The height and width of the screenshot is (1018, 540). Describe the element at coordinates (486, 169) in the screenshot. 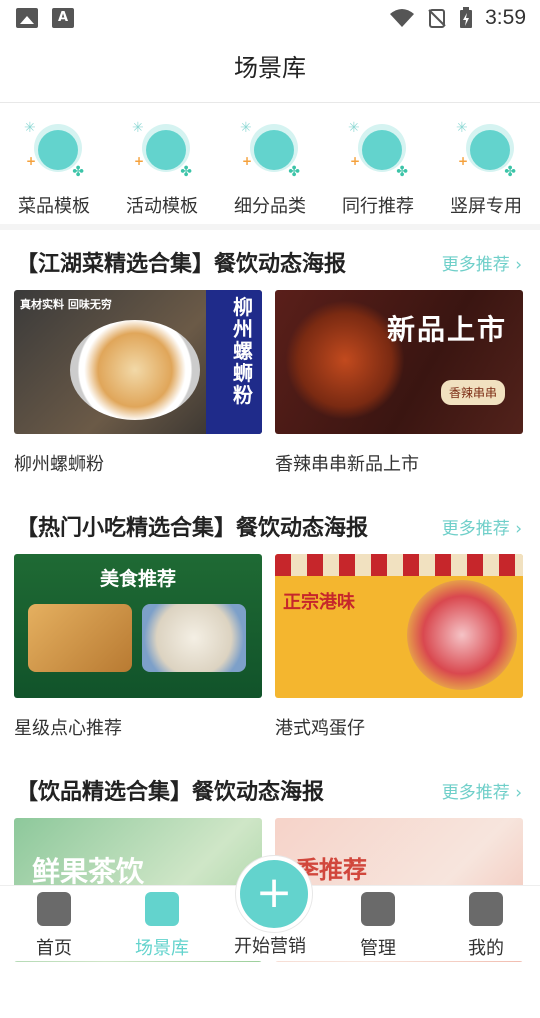

I see `category-vertical-screen: ✳ + ✤ 竖屏专用` at that location.